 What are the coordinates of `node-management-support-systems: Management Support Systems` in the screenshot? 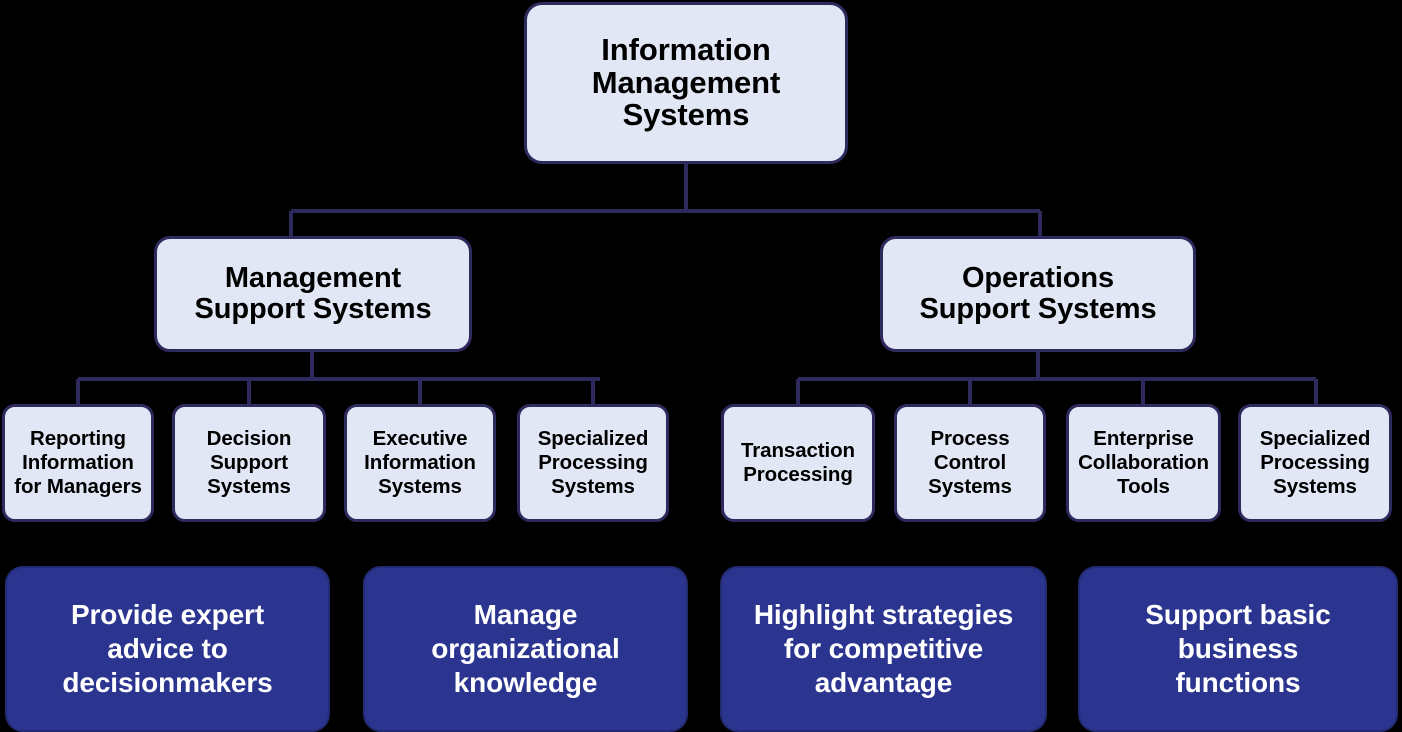 It's located at (313, 294).